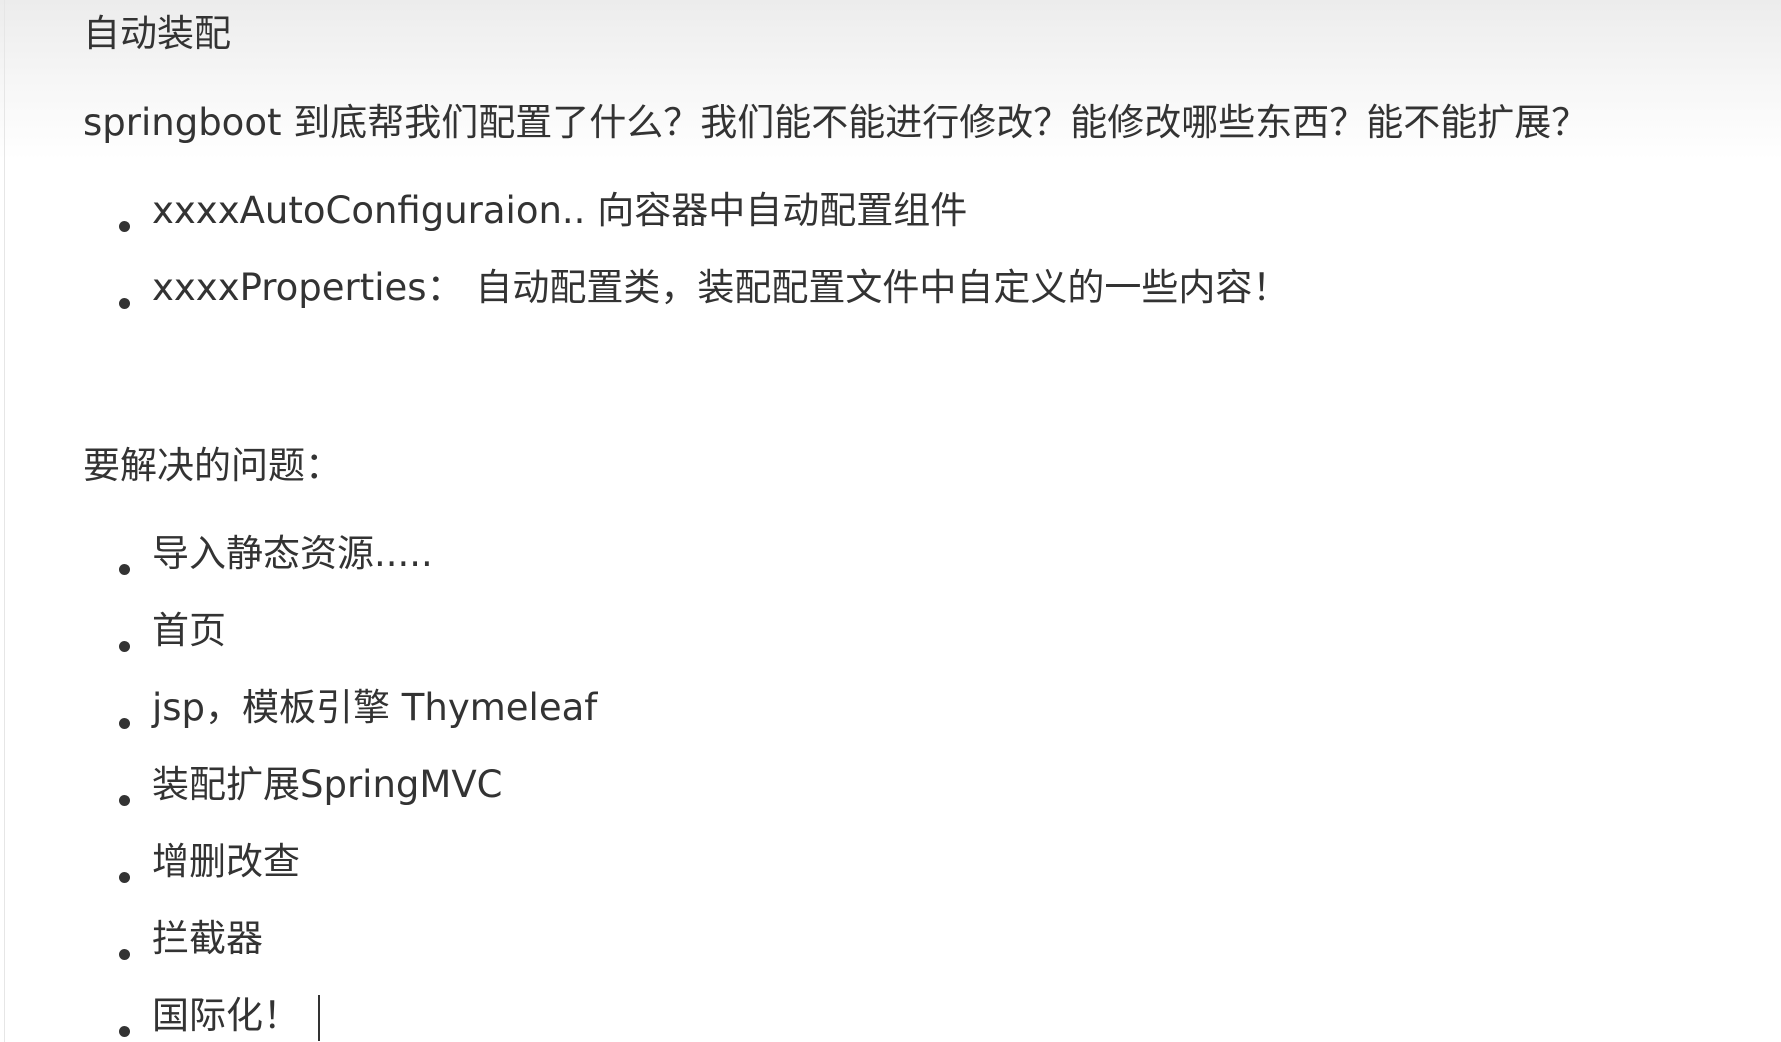 This screenshot has width=1781, height=1042. What do you see at coordinates (226, 1015) in the screenshot?
I see `list-item-text: 国际化！` at bounding box center [226, 1015].